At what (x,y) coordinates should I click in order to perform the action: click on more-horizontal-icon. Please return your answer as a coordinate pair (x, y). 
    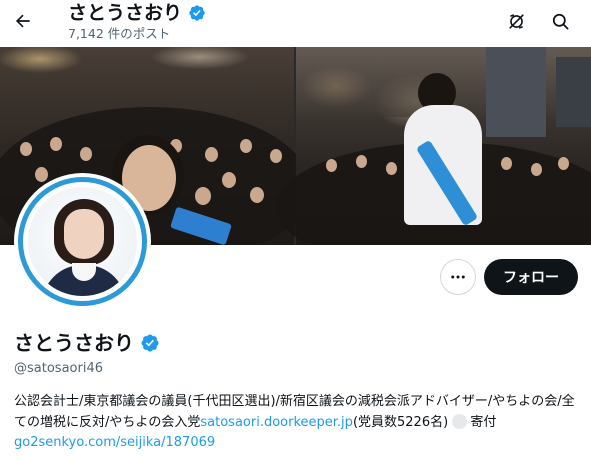
    Looking at the image, I should click on (458, 277).